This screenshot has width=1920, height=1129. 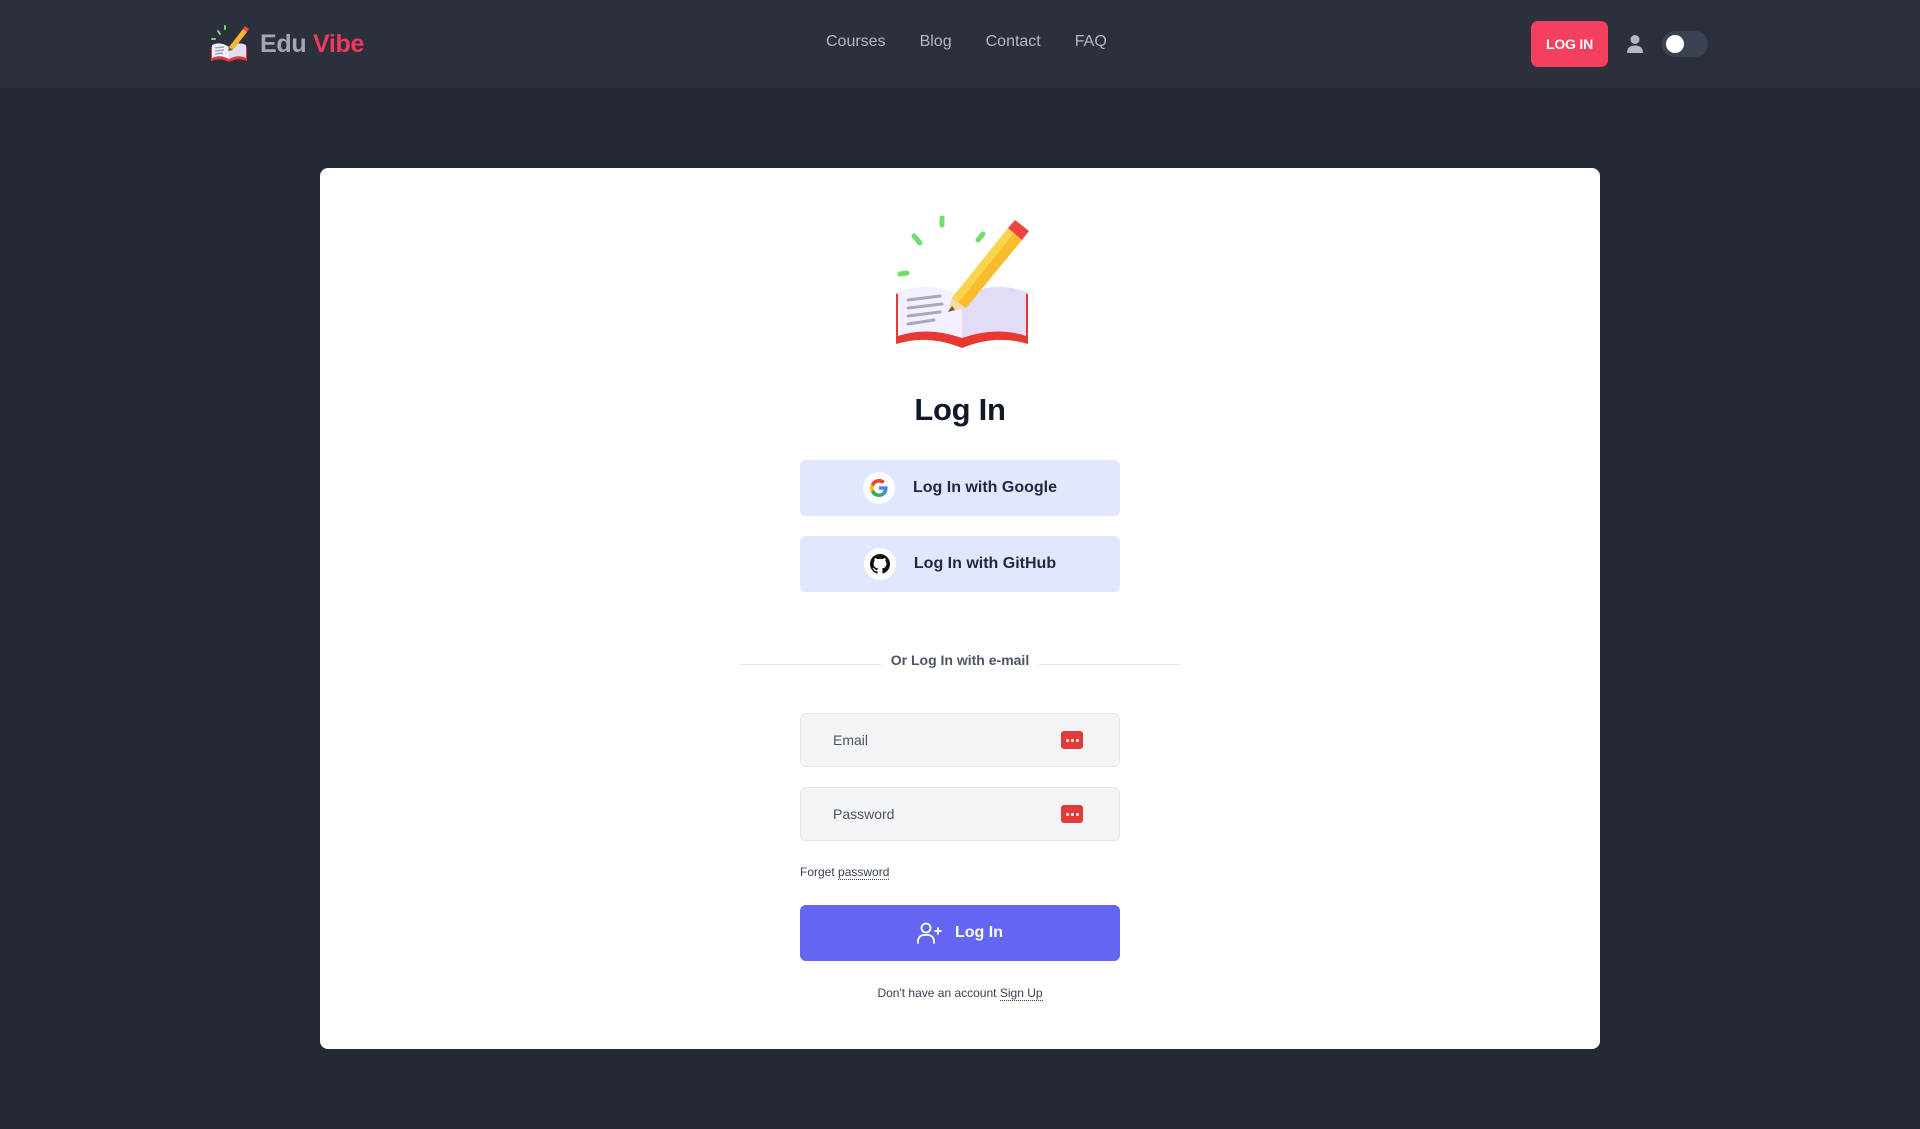 I want to click on divider-text-wrap: Or Log In with e-mail, so click(x=960, y=661).